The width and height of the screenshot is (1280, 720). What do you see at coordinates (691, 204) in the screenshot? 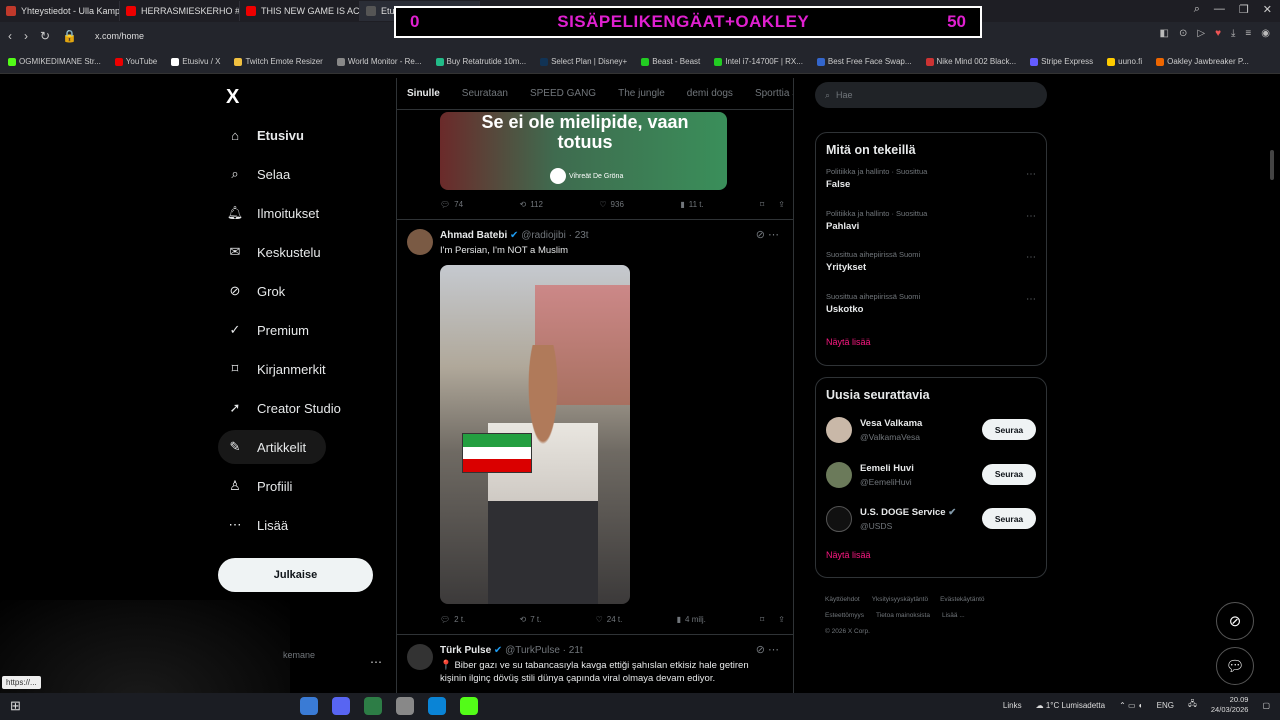
I see `views-button: ▮ 11 t.` at bounding box center [691, 204].